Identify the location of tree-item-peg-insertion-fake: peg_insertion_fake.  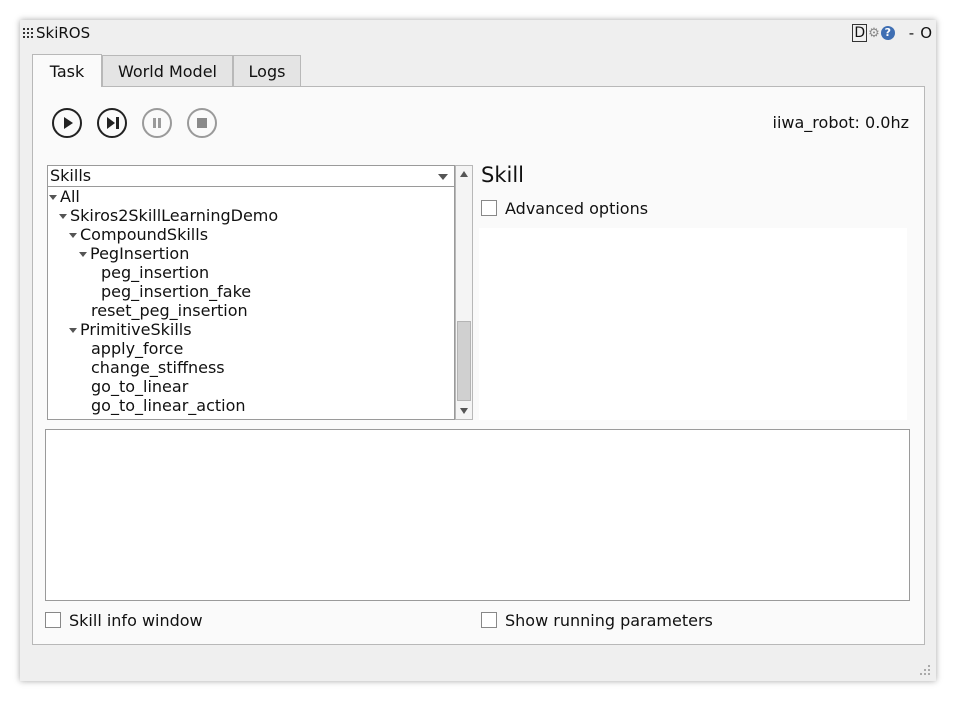
(176, 291).